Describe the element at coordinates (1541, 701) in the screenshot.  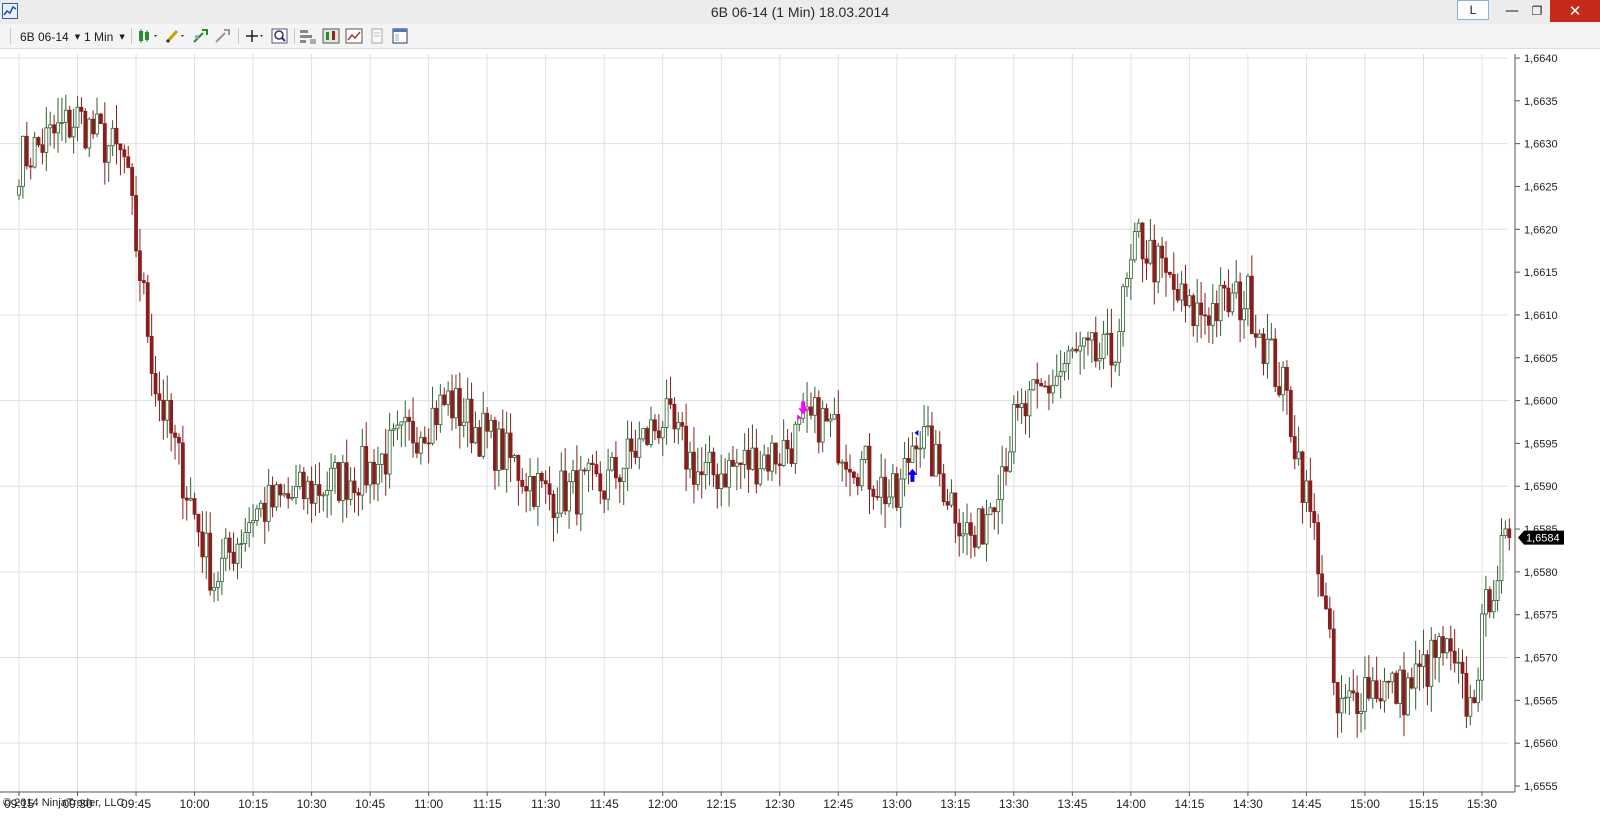
I see `price-axis-label: 1,6565` at that location.